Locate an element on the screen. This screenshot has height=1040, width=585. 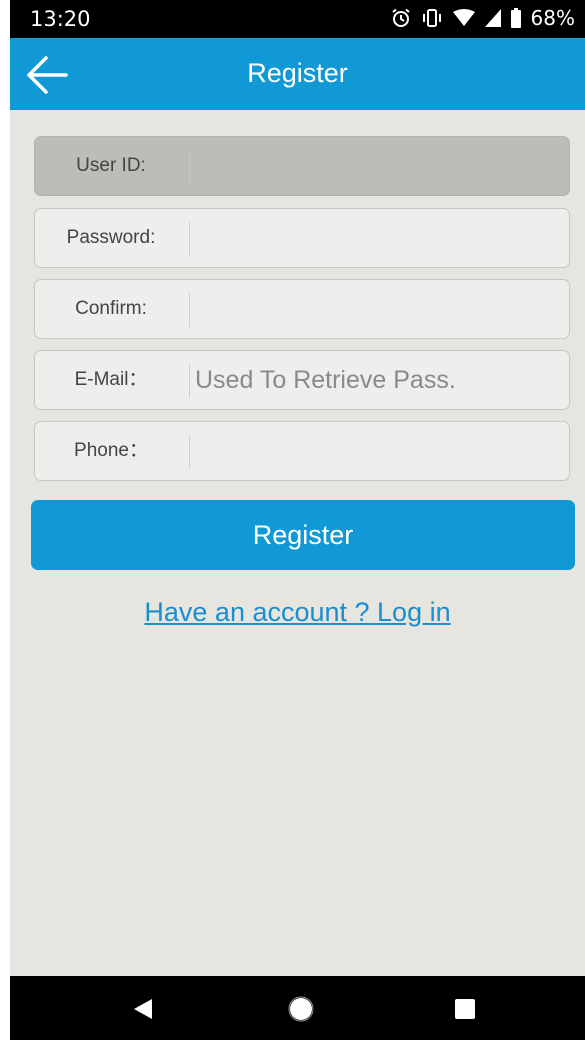
battery-percent: 68% is located at coordinates (552, 18).